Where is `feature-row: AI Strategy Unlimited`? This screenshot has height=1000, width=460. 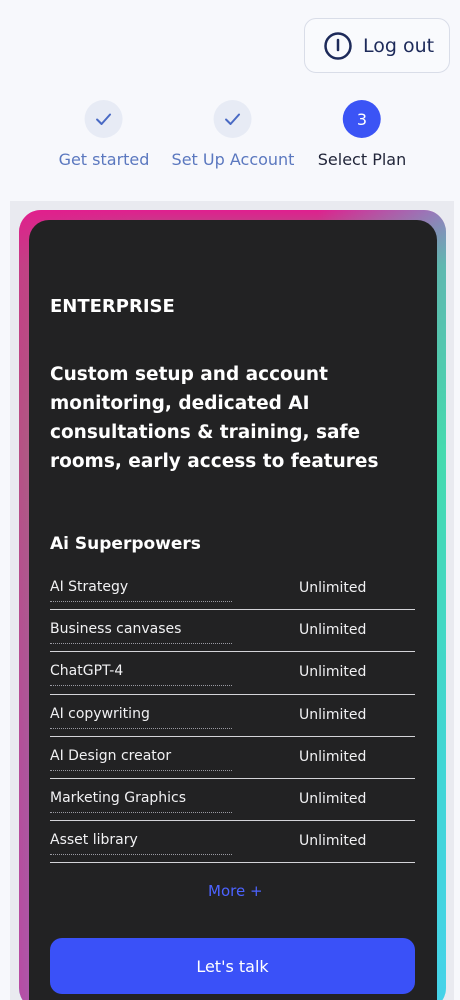 feature-row: AI Strategy Unlimited is located at coordinates (232, 589).